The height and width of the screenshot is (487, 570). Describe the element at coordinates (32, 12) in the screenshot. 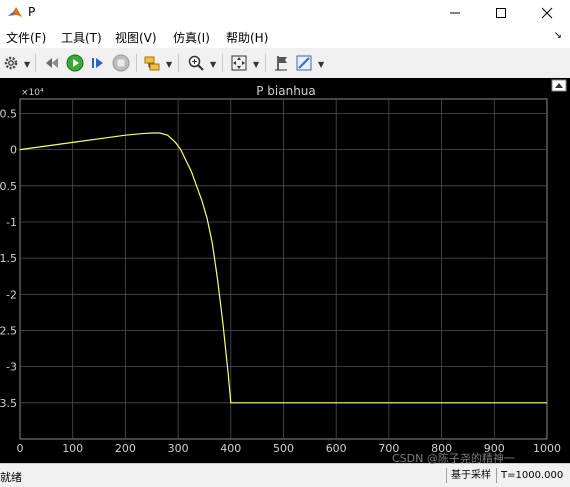

I see `window-title: P` at that location.